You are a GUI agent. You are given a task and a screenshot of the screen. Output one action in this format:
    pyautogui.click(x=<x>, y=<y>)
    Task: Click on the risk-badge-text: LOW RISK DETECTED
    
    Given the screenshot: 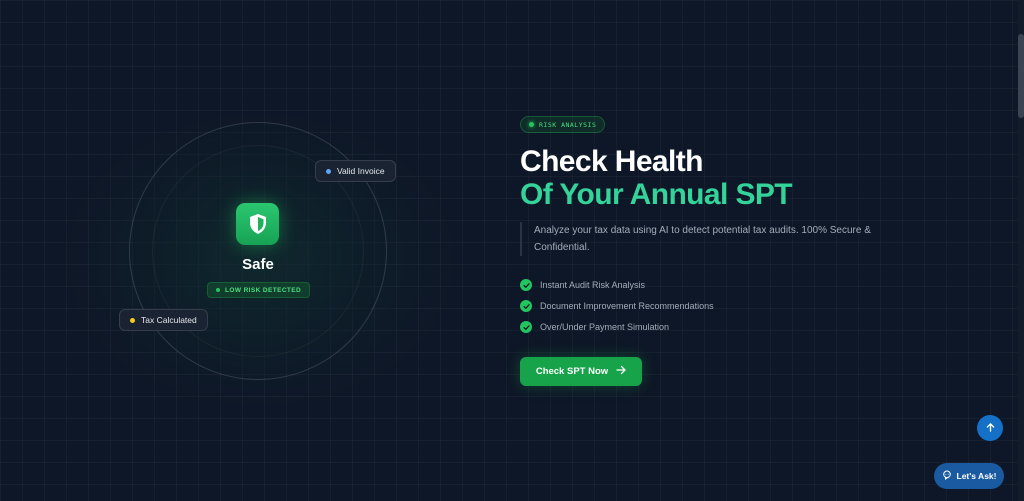 What is the action you would take?
    pyautogui.click(x=263, y=290)
    